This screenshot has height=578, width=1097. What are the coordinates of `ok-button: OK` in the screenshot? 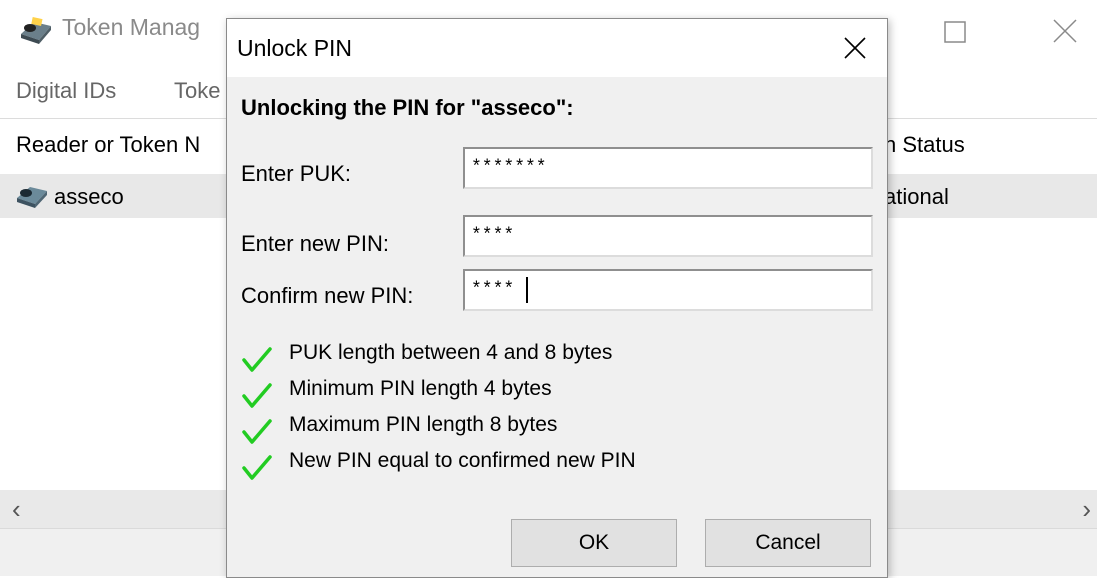 It's located at (594, 543).